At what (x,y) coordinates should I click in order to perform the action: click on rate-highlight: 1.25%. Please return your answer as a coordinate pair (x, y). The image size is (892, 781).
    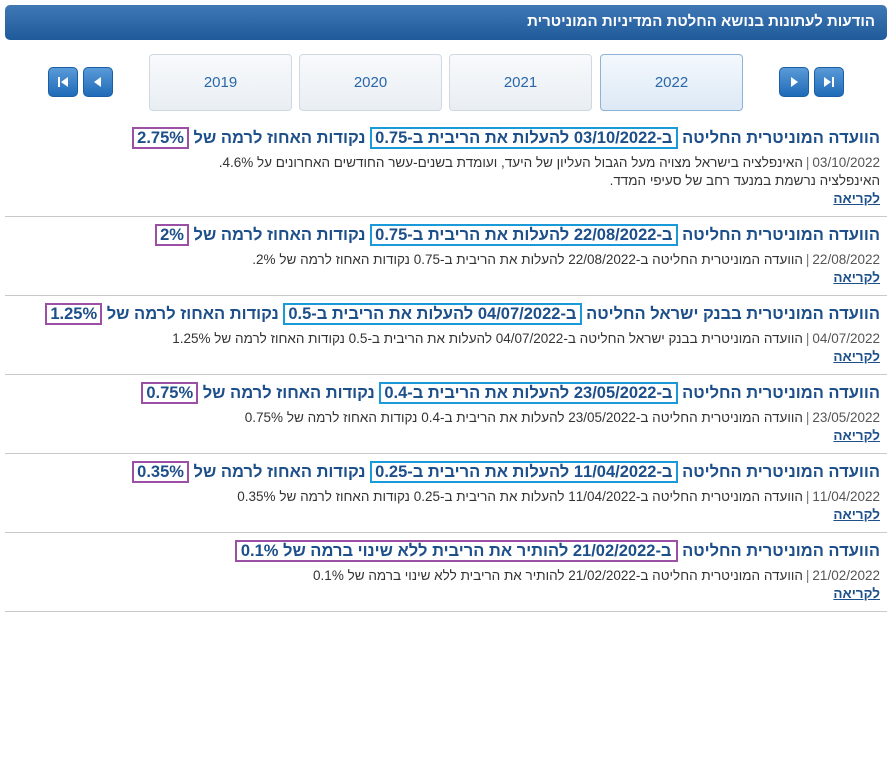
    Looking at the image, I should click on (74, 314).